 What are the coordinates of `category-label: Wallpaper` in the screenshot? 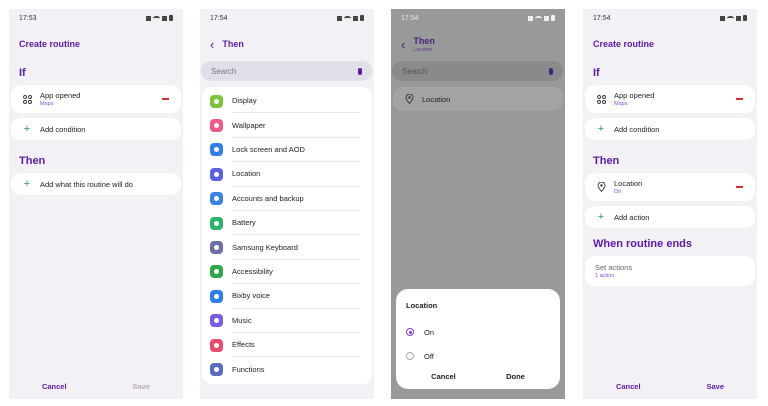 It's located at (296, 125).